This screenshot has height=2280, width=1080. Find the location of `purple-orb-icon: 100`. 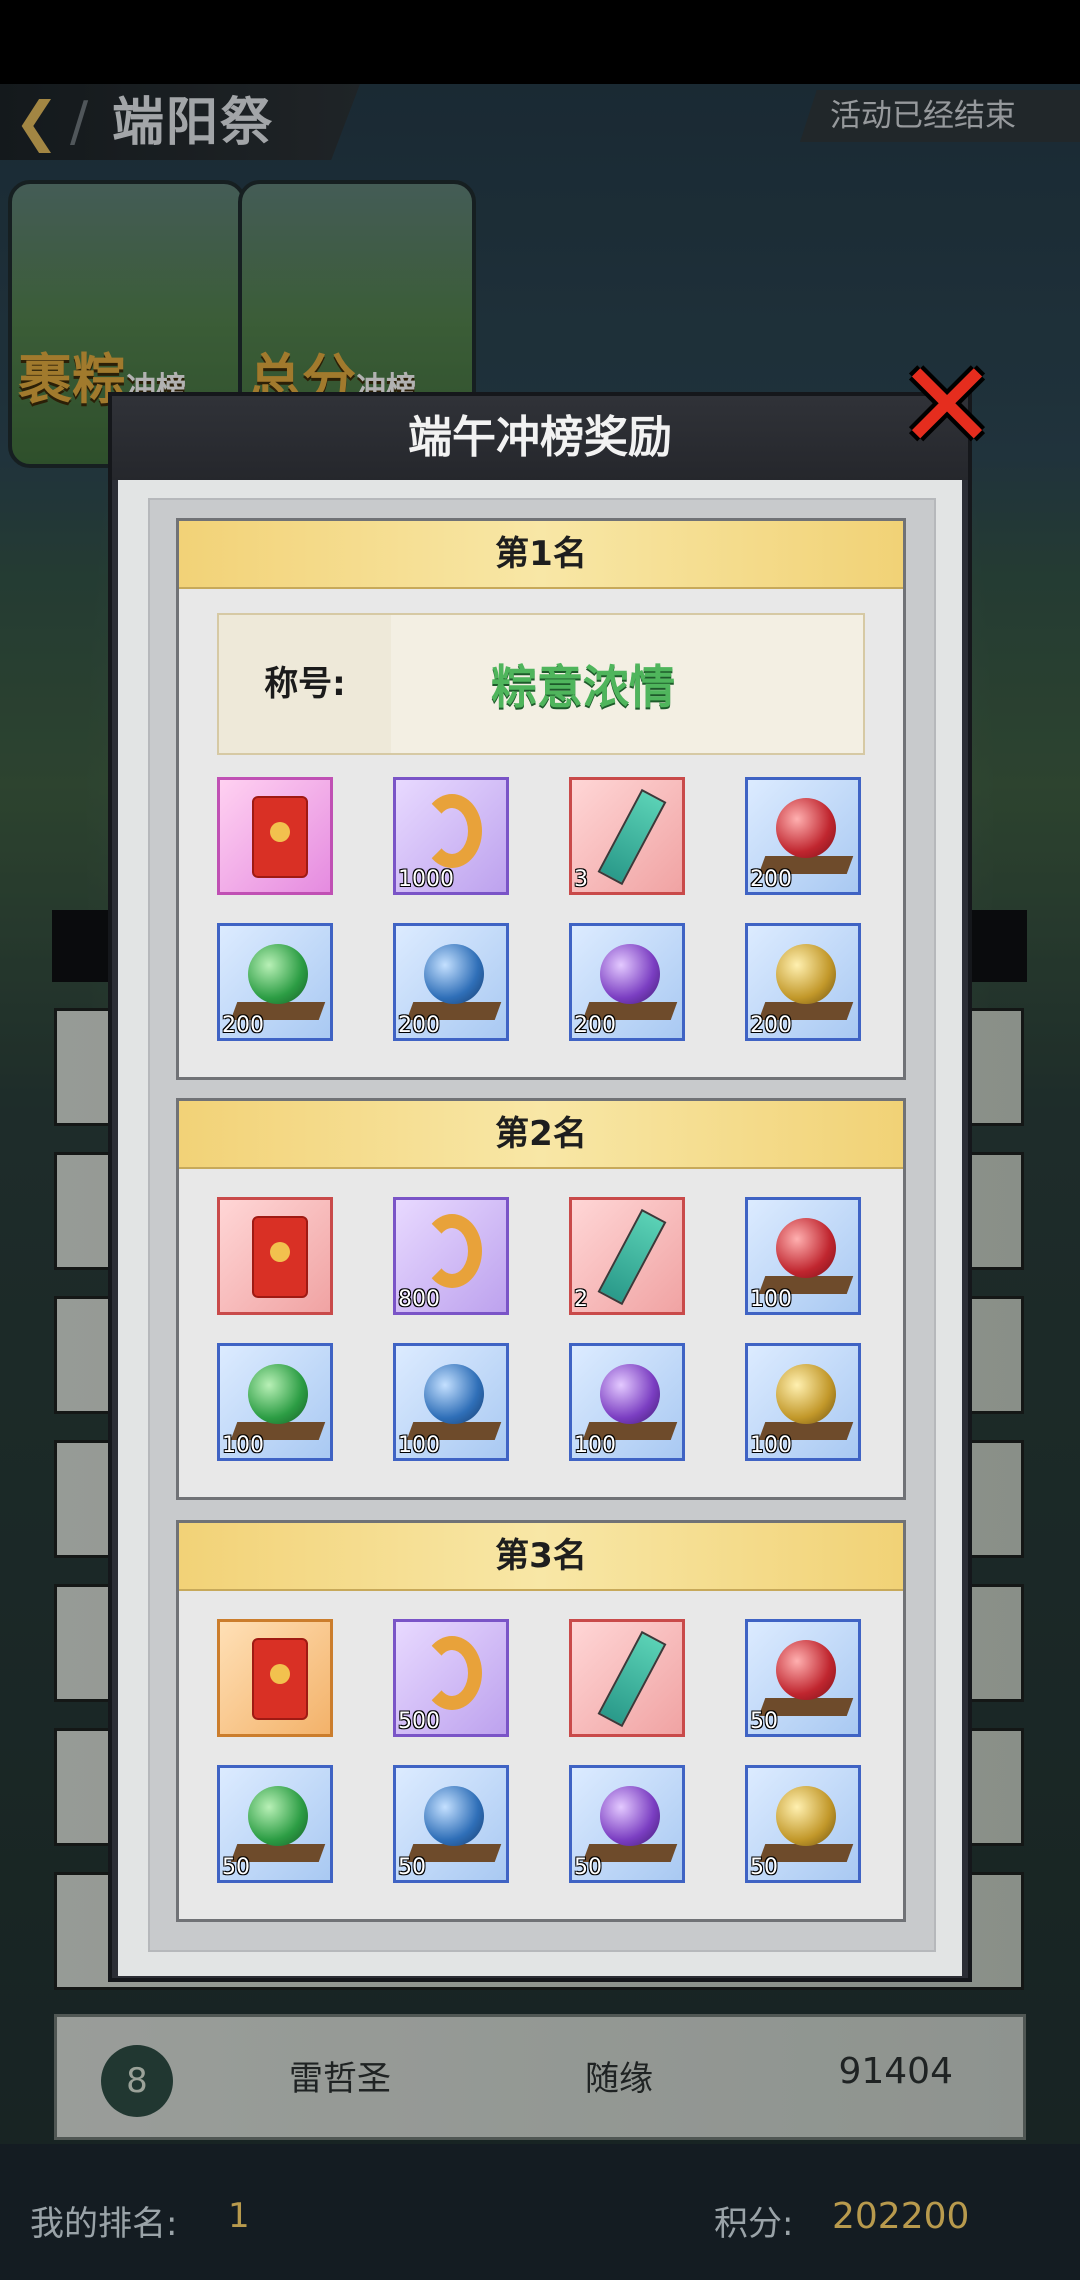

purple-orb-icon: 100 is located at coordinates (627, 1402).